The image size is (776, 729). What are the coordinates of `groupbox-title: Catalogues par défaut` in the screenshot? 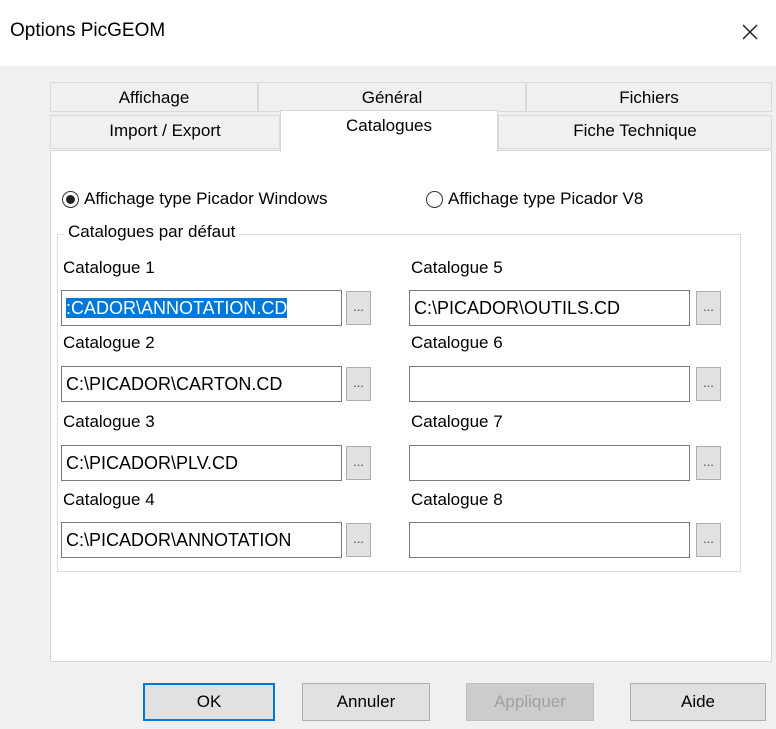 It's located at (152, 232).